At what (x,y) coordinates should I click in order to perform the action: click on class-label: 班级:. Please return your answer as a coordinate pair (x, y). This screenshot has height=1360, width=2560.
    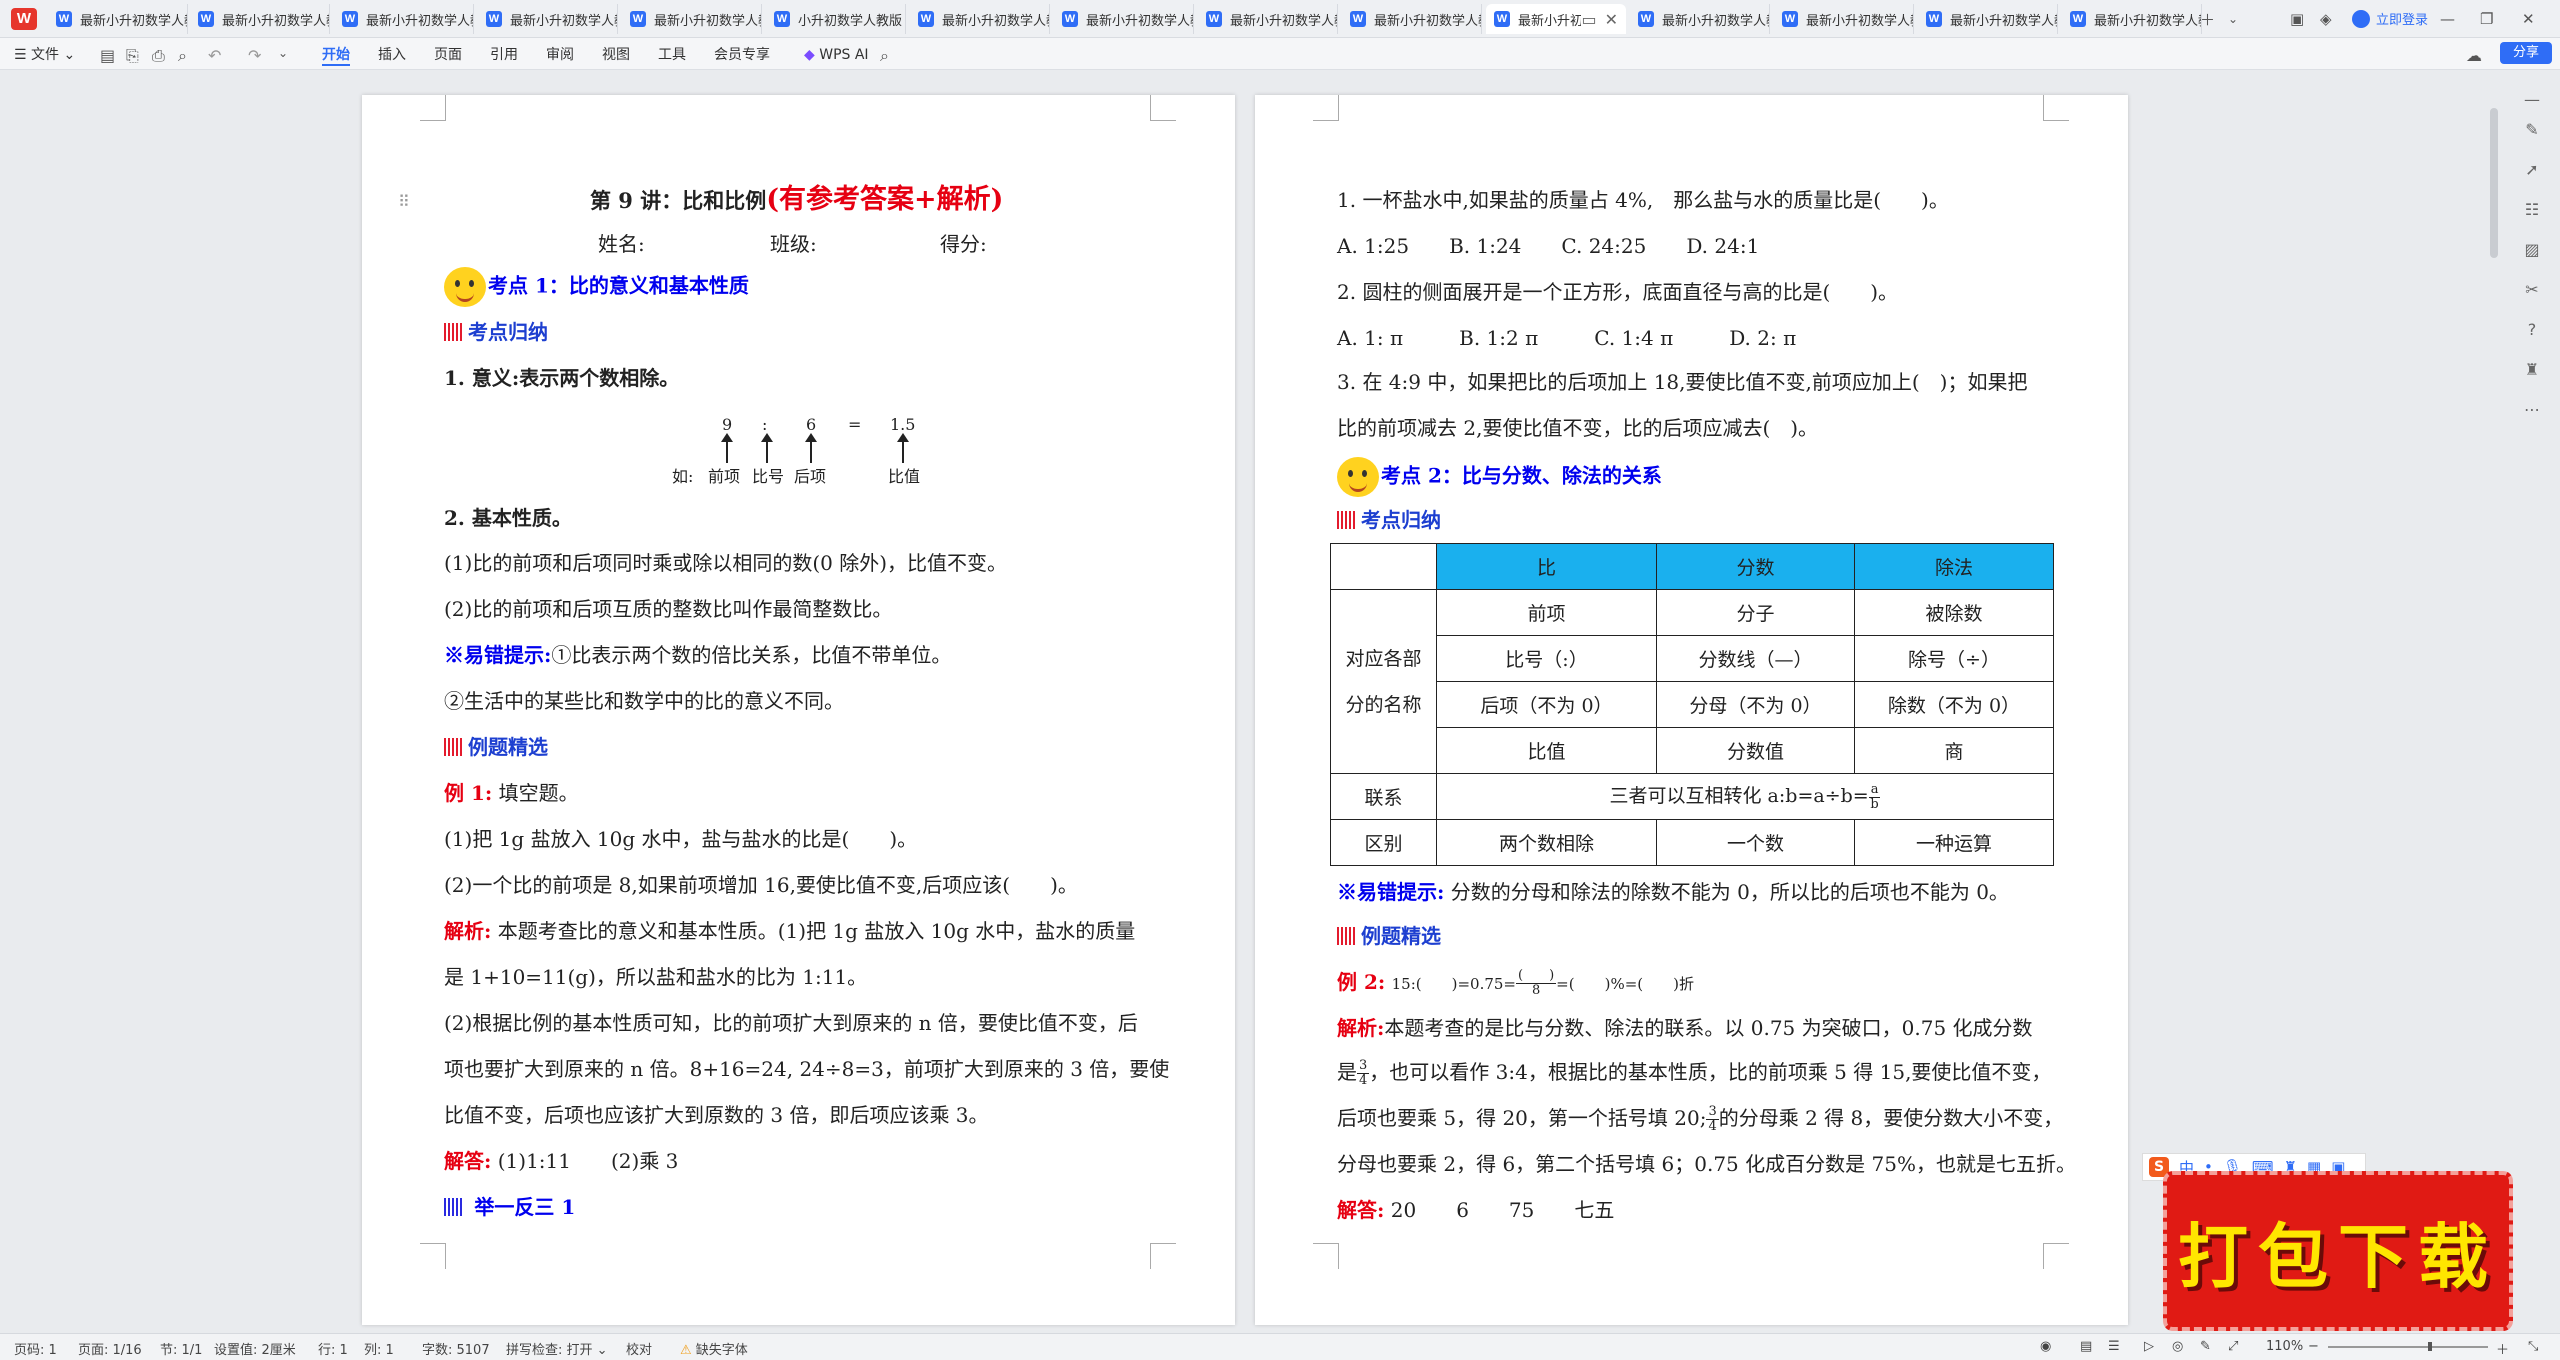
    Looking at the image, I should click on (793, 244).